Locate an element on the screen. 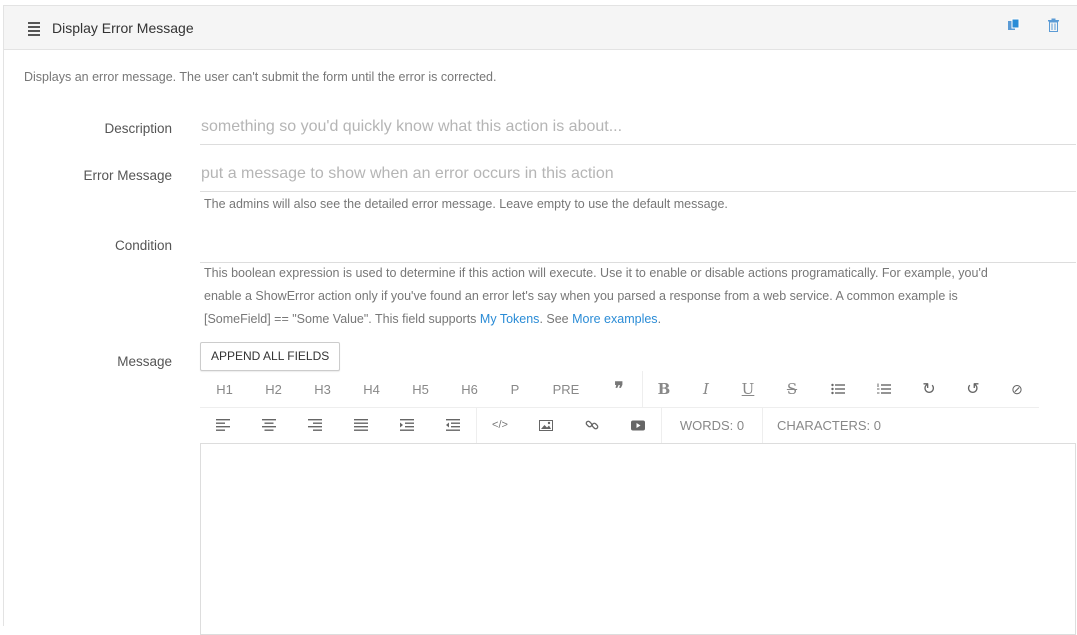 The image size is (1077, 635). word-count: WORDS: 0 is located at coordinates (711, 425).